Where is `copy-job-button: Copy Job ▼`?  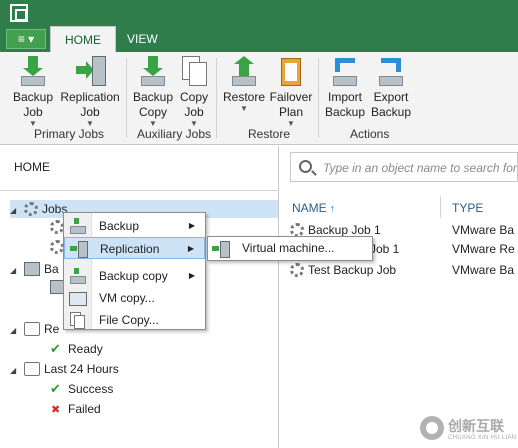 copy-job-button: Copy Job ▼ is located at coordinates (194, 92).